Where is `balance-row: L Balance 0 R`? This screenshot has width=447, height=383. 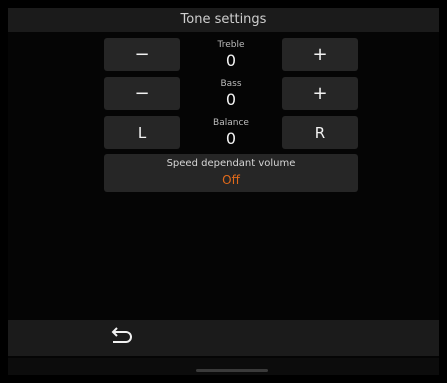
balance-row: L Balance 0 R is located at coordinates (231, 132).